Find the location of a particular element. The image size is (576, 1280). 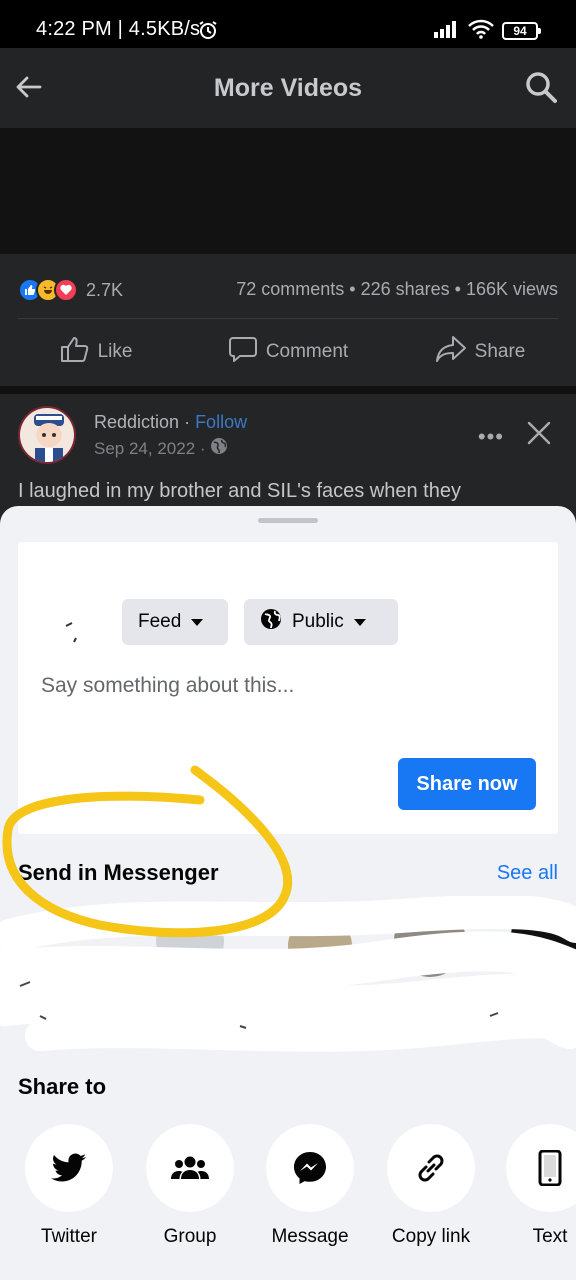

share-target-label: Group is located at coordinates (190, 1236).